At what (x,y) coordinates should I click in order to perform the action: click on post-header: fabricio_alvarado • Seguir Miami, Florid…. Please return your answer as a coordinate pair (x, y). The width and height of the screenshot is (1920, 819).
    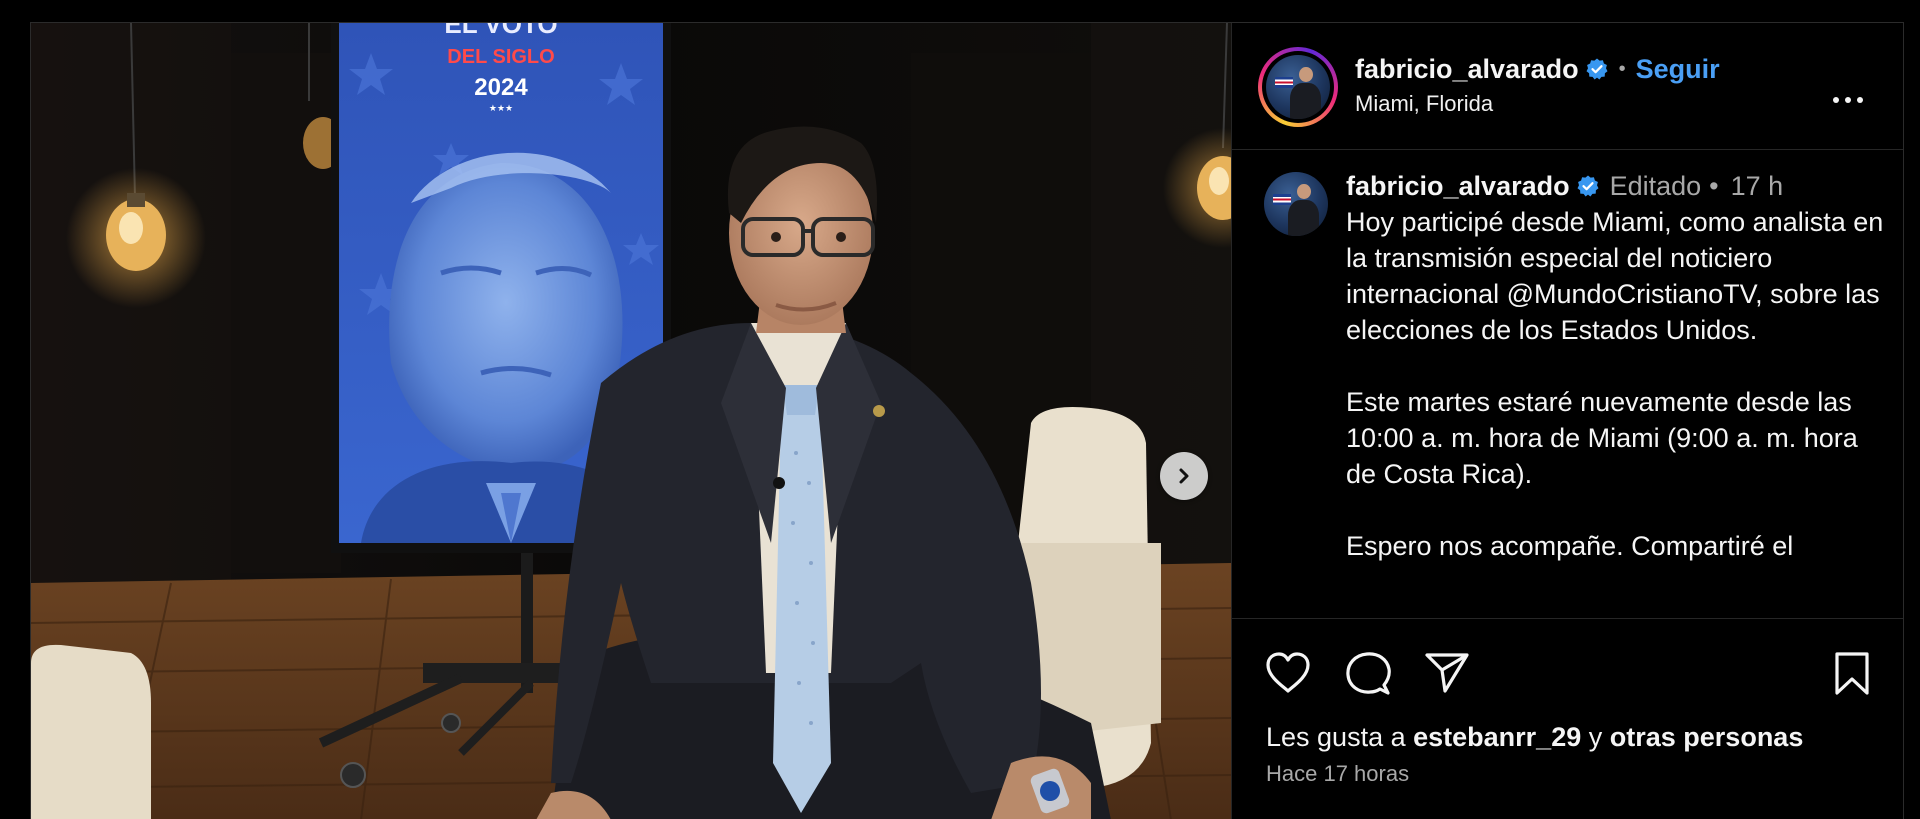
    Looking at the image, I should click on (1567, 86).